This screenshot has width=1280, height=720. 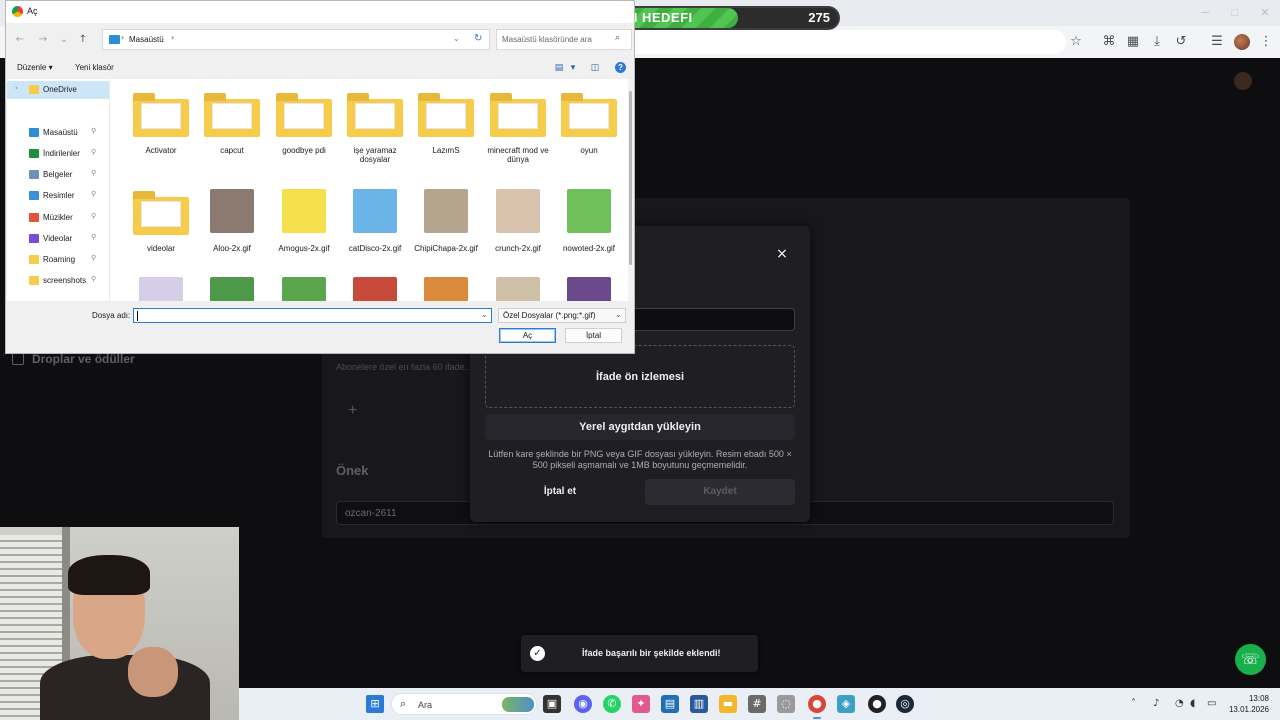 What do you see at coordinates (564, 39) in the screenshot?
I see `dialog-search-input: Masaüstü klasöründe ara ⌕` at bounding box center [564, 39].